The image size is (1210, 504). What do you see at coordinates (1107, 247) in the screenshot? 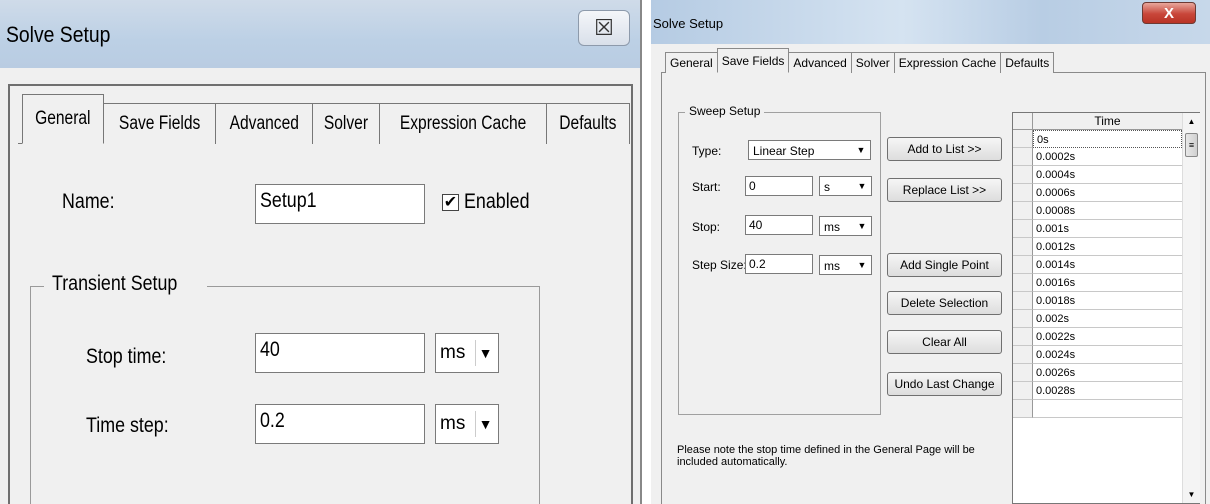
I see `time-cell: 0.0012s` at bounding box center [1107, 247].